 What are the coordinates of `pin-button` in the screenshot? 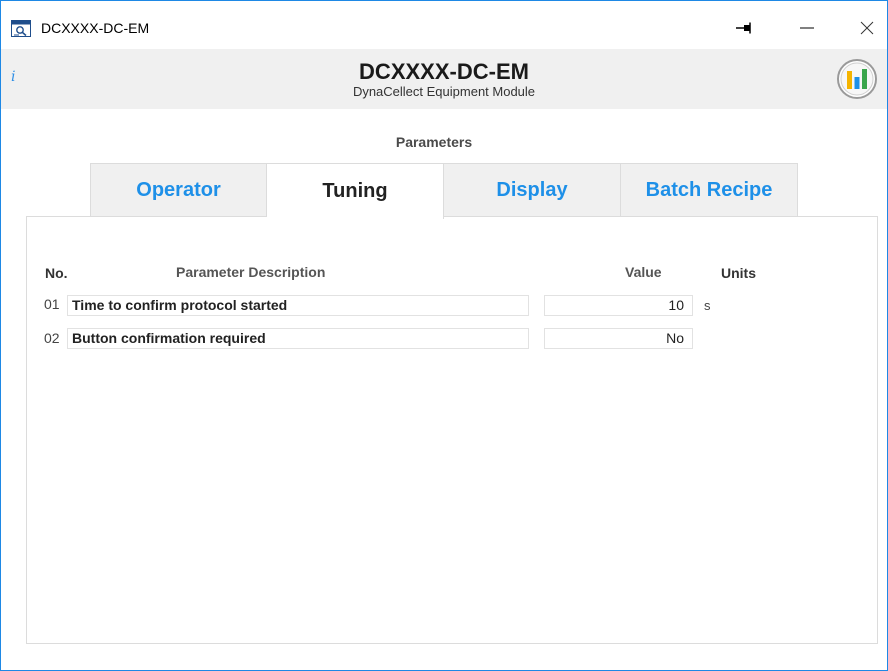 It's located at (745, 28).